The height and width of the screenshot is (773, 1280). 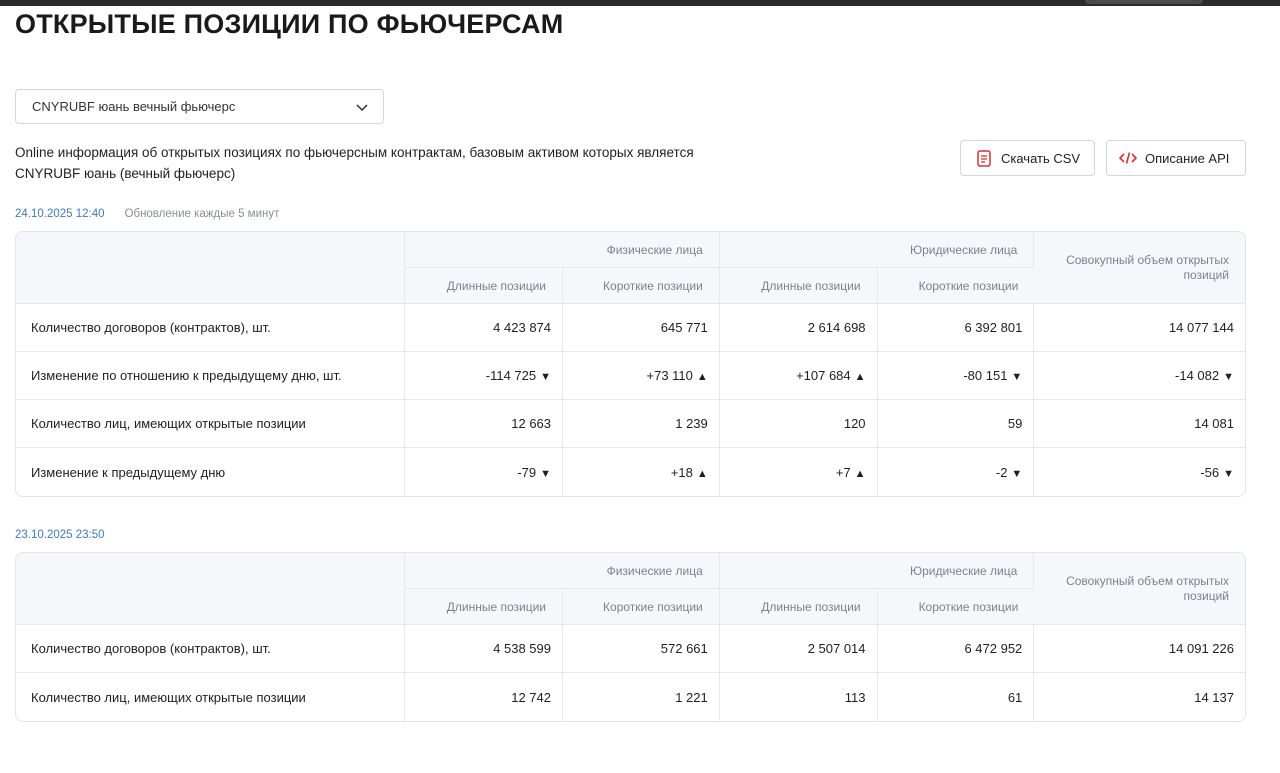 I want to click on table-cell: -2 ▼, so click(x=956, y=472).